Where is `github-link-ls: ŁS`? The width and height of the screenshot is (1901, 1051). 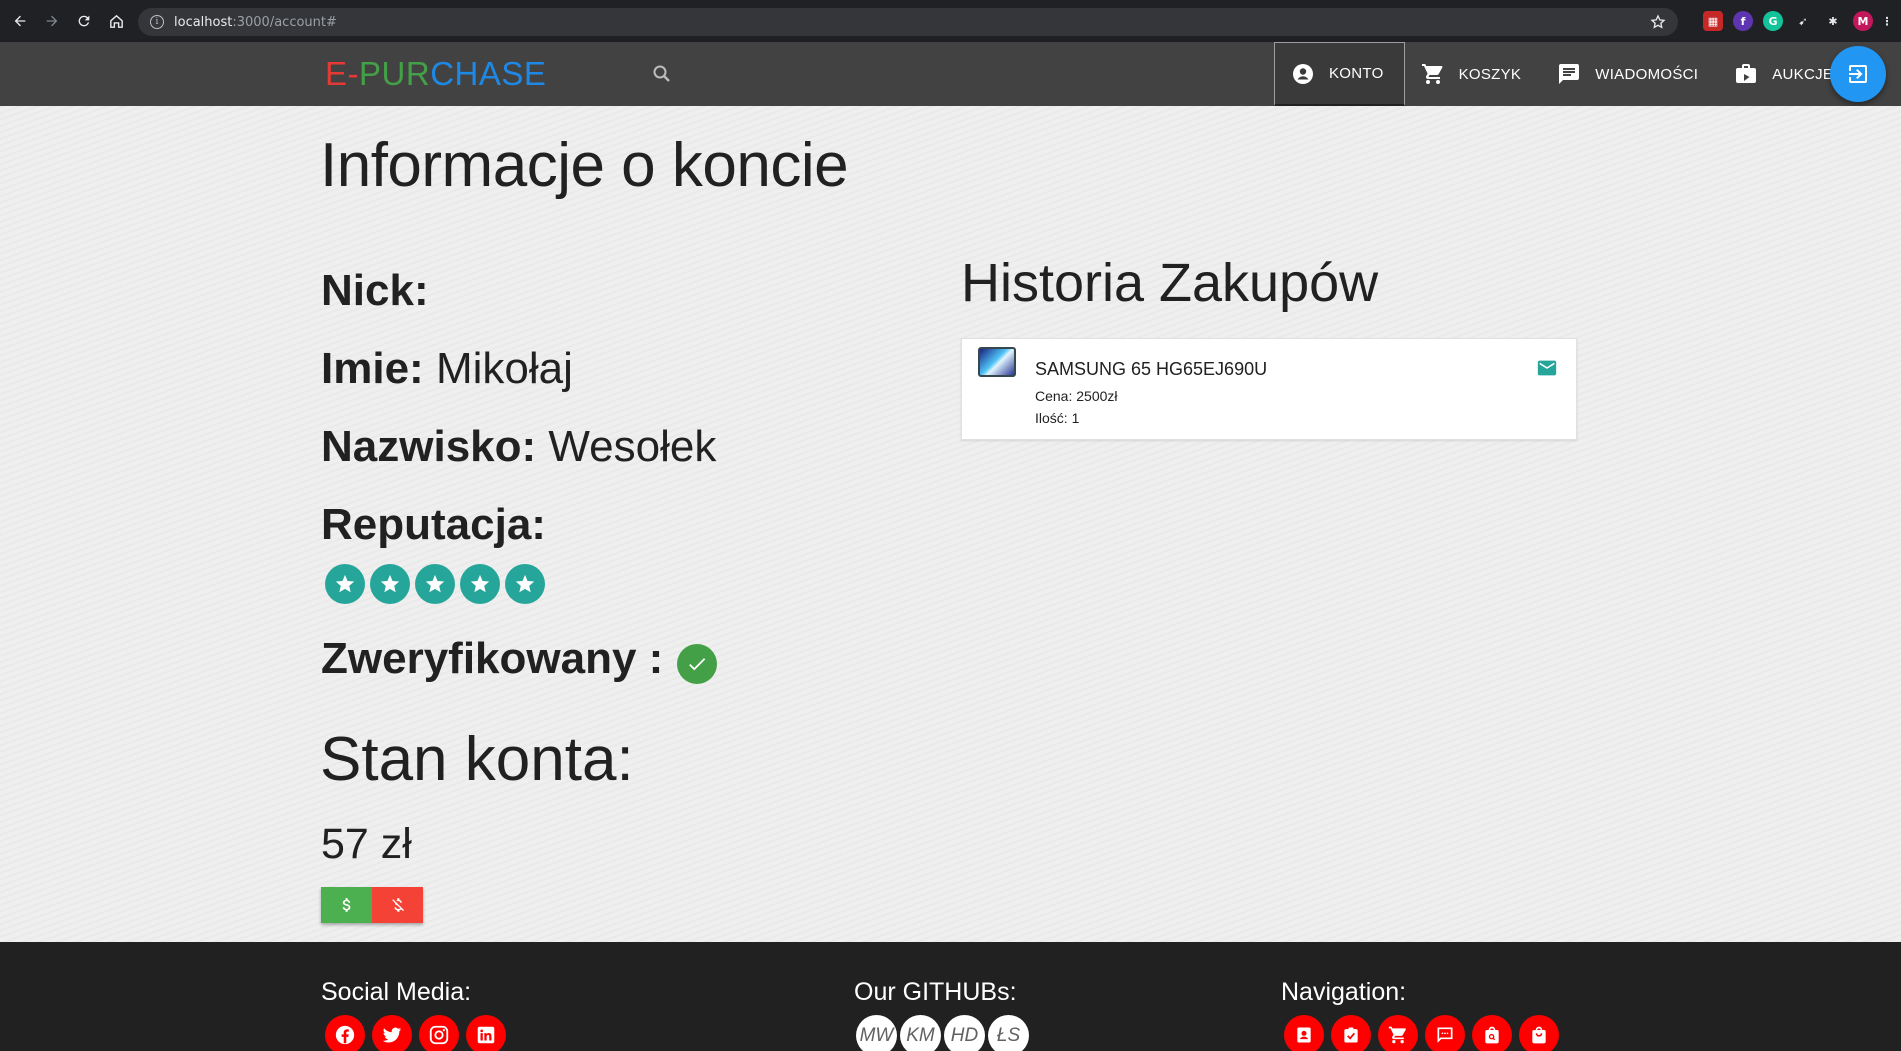
github-link-ls: ŁS is located at coordinates (1008, 1033).